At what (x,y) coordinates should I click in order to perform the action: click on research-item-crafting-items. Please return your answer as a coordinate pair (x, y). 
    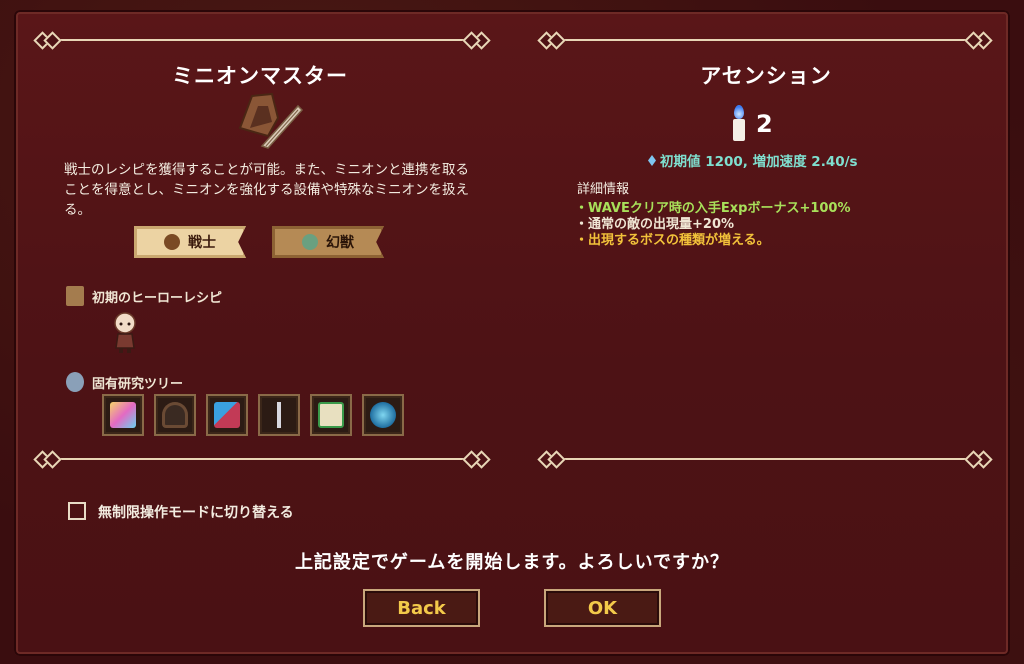
    Looking at the image, I should click on (227, 415).